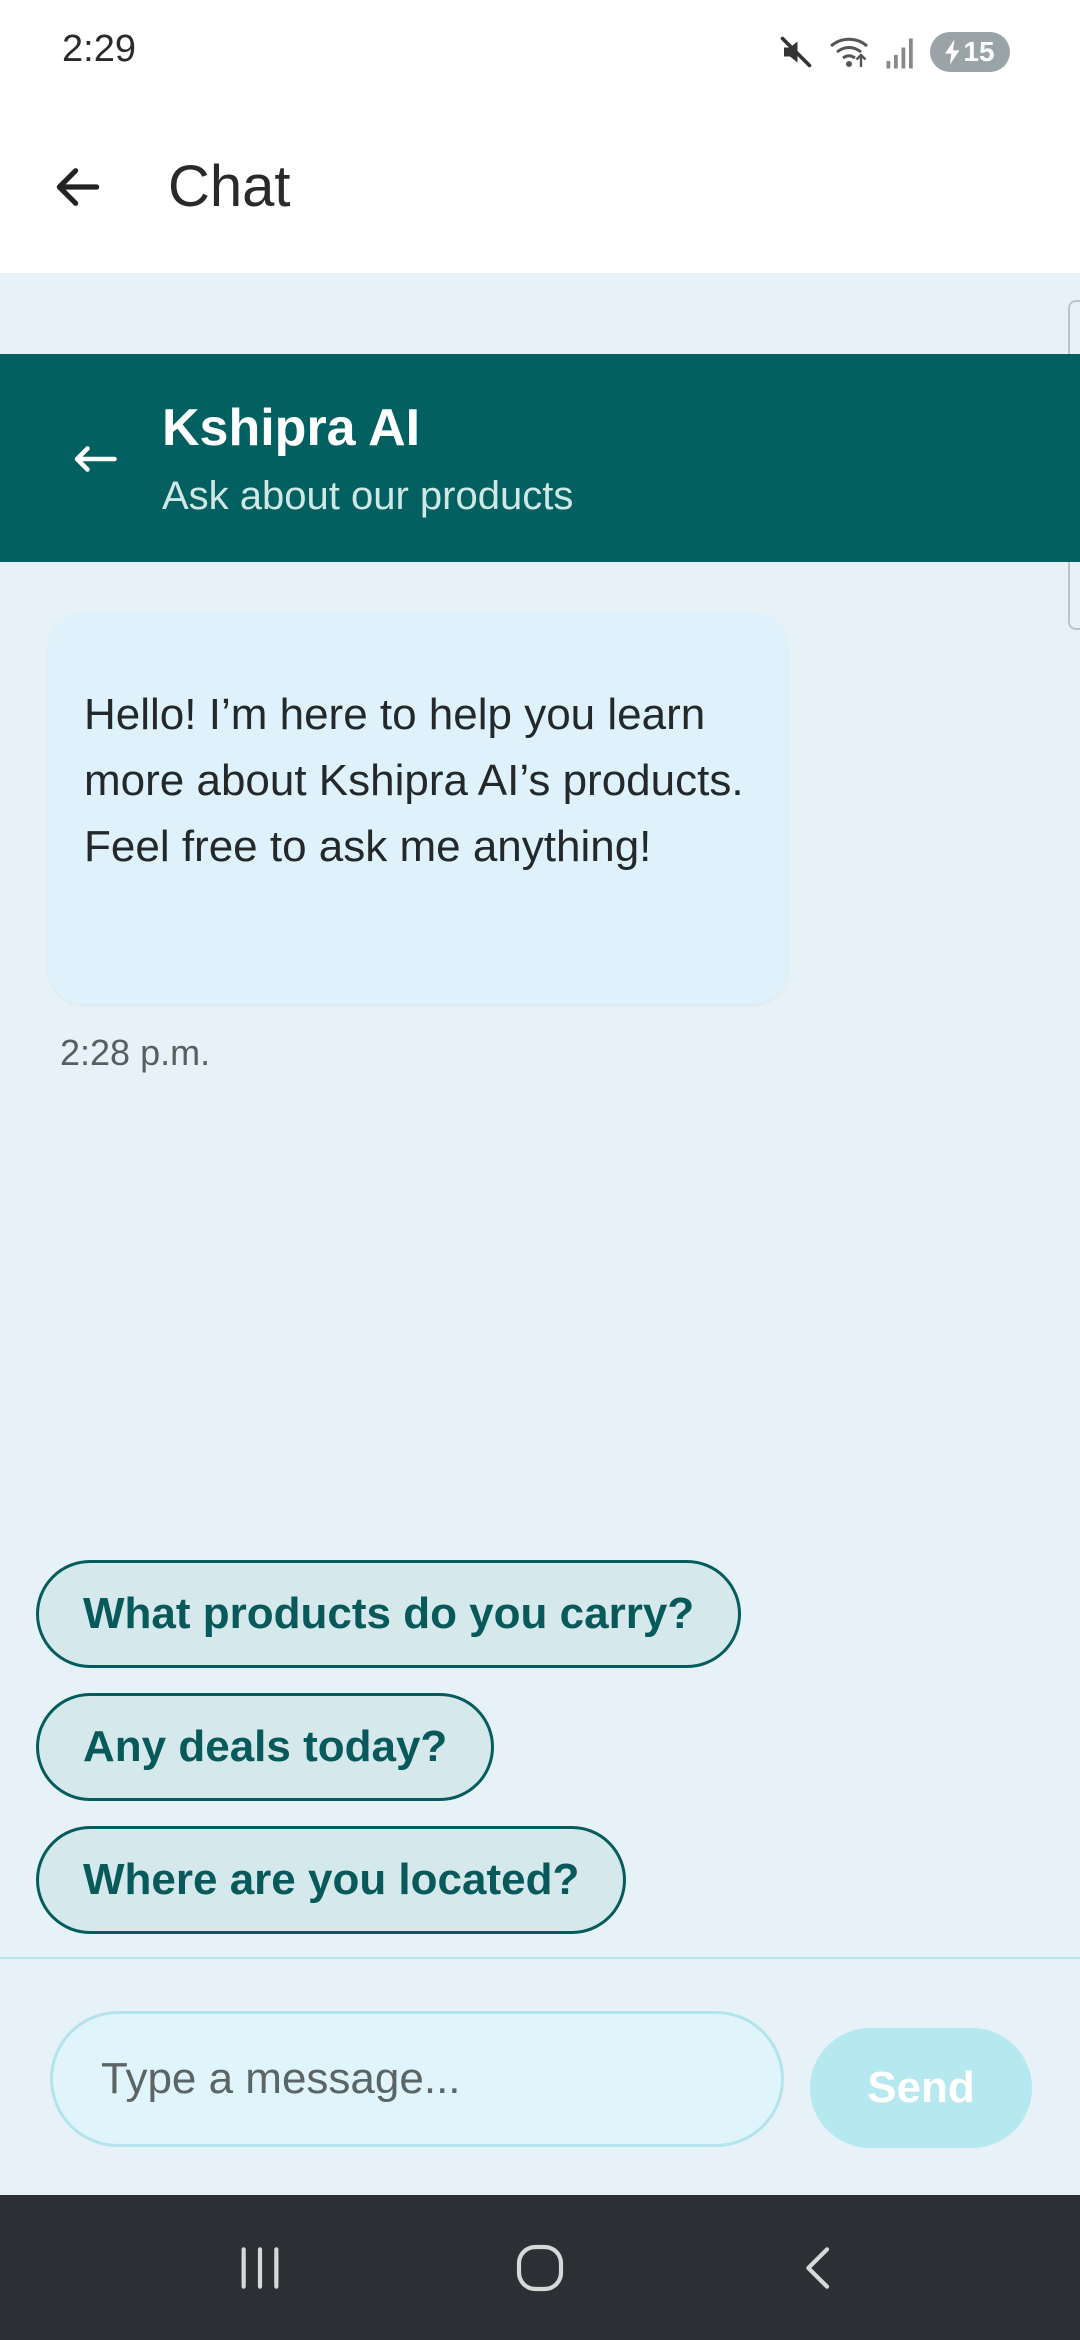 The image size is (1080, 2340). I want to click on nav-back-button, so click(820, 2268).